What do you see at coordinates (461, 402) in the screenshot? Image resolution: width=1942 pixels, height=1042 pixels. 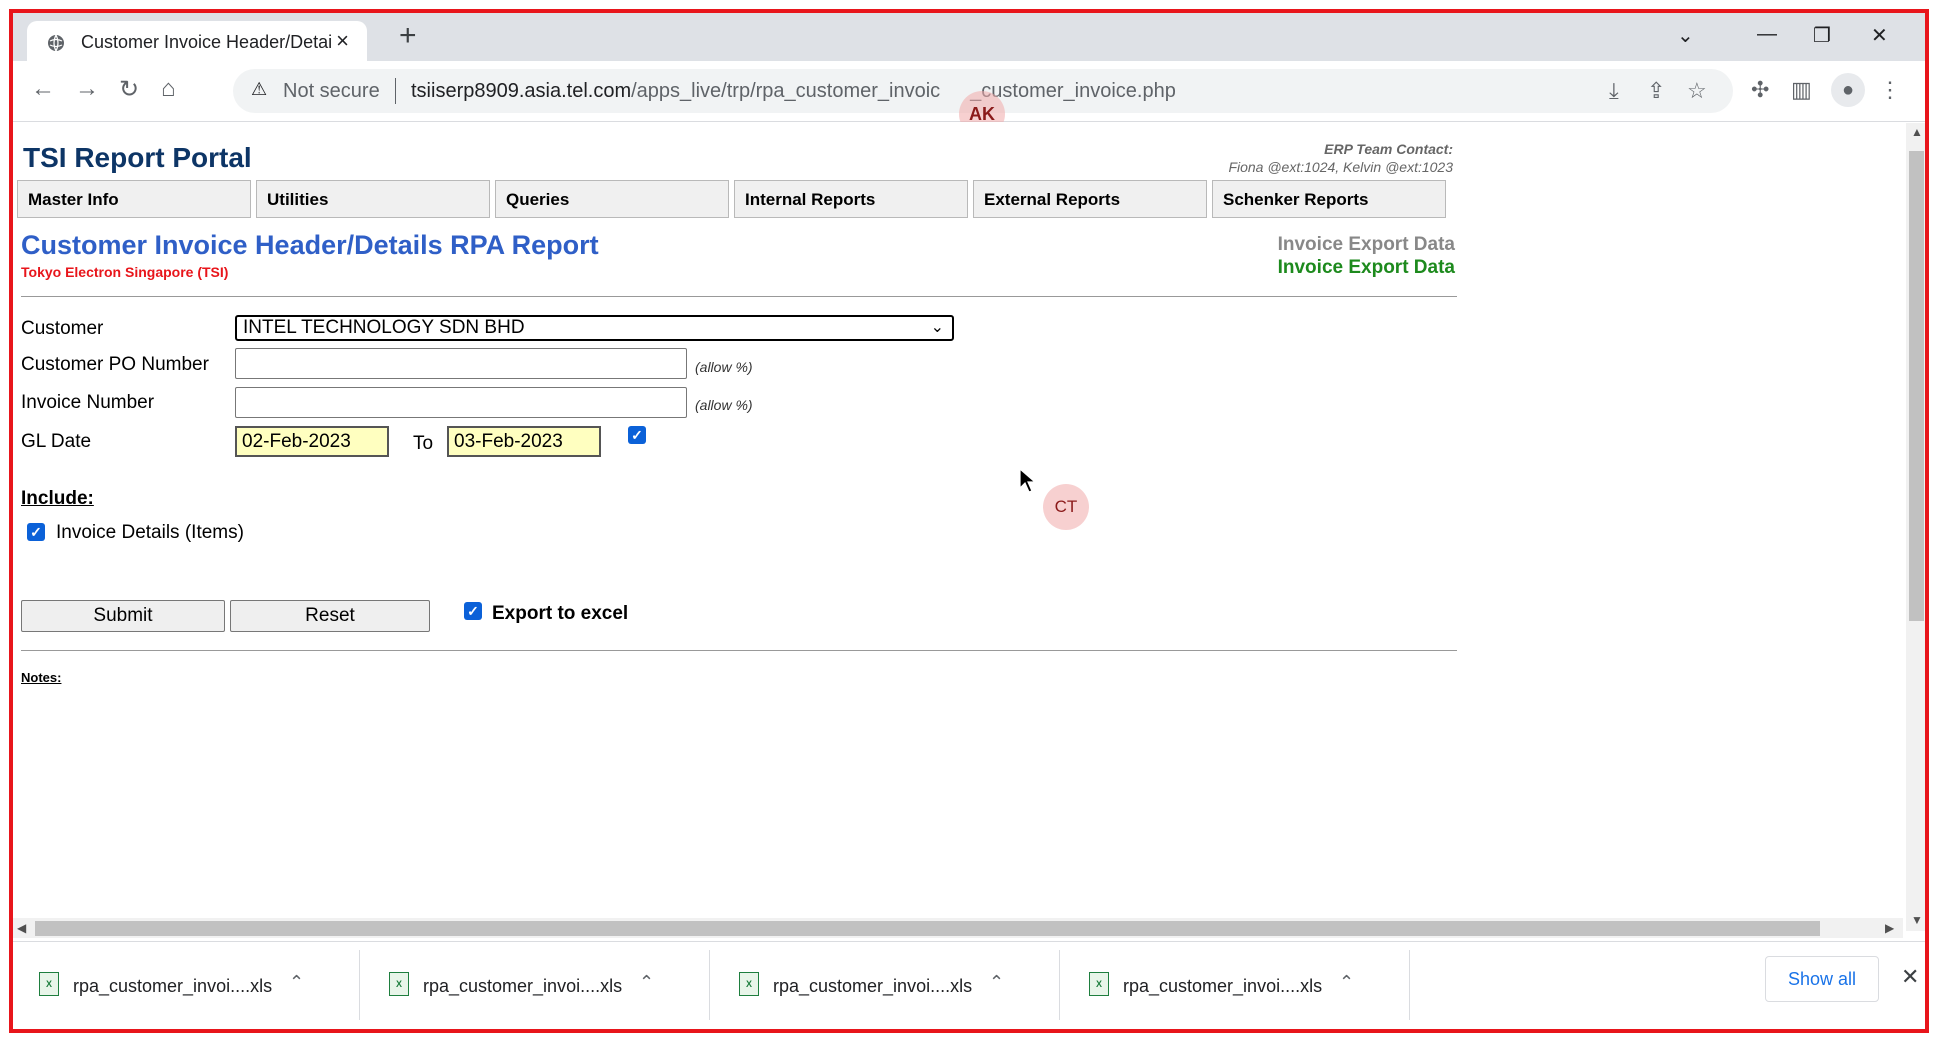 I see `invoice-number-input` at bounding box center [461, 402].